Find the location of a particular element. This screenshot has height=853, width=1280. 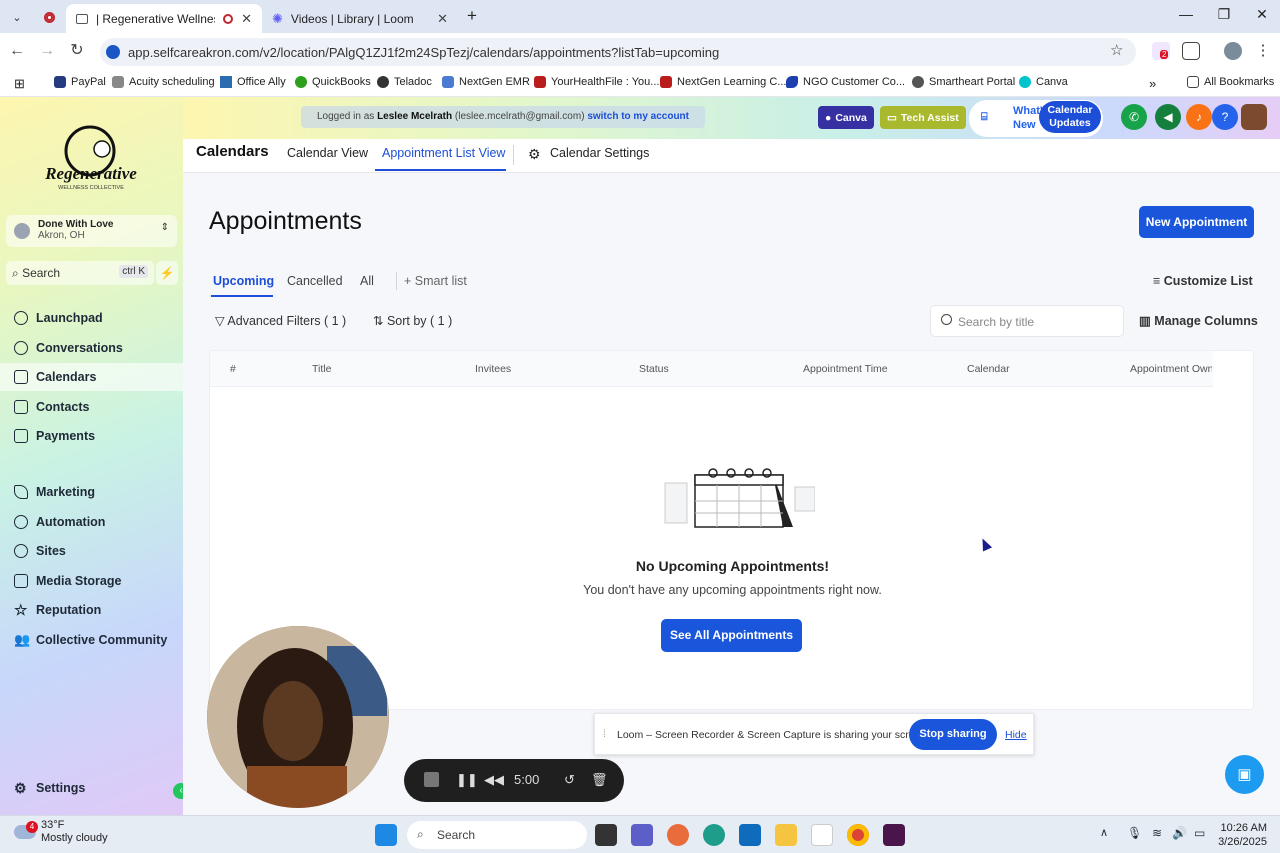

forward-icon: → is located at coordinates (47, 51).